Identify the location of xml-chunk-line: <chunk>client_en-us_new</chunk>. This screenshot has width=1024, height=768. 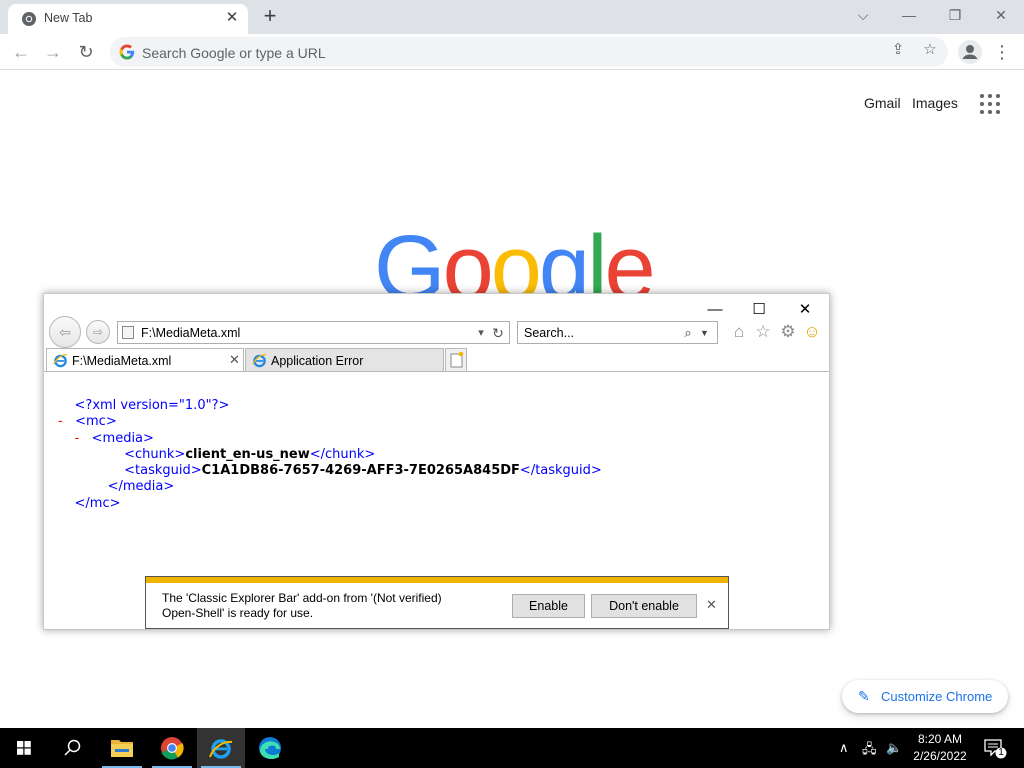
(330, 455).